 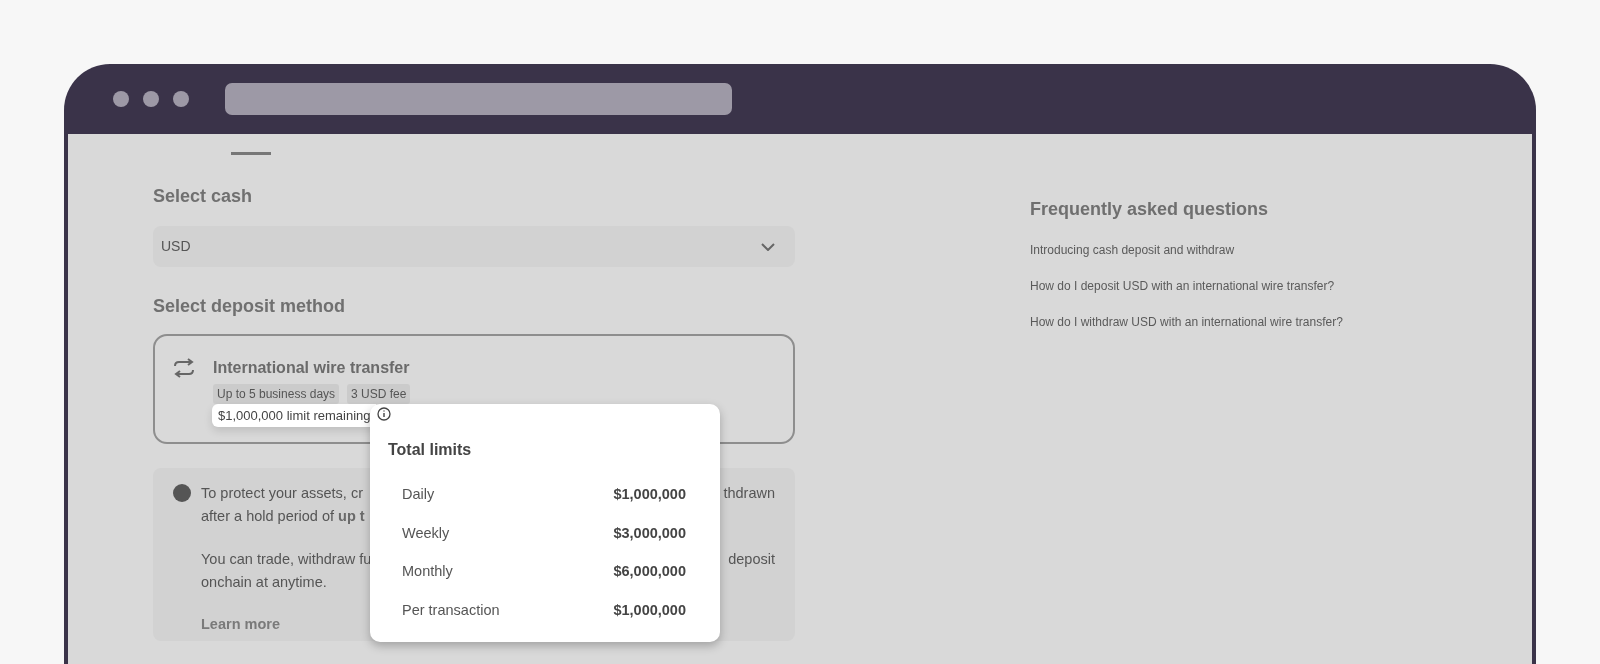 What do you see at coordinates (276, 394) in the screenshot?
I see `method-tag: Up to 5 business days` at bounding box center [276, 394].